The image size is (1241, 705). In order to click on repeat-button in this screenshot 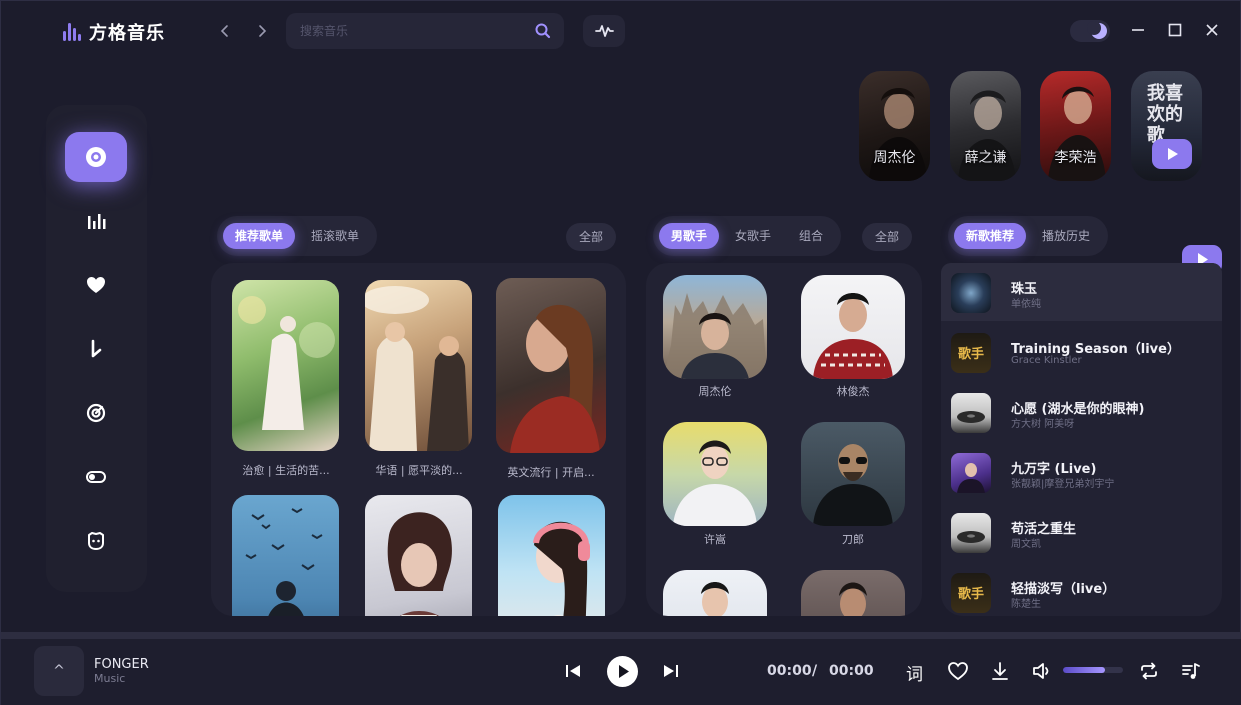, I will do `click(1149, 671)`.